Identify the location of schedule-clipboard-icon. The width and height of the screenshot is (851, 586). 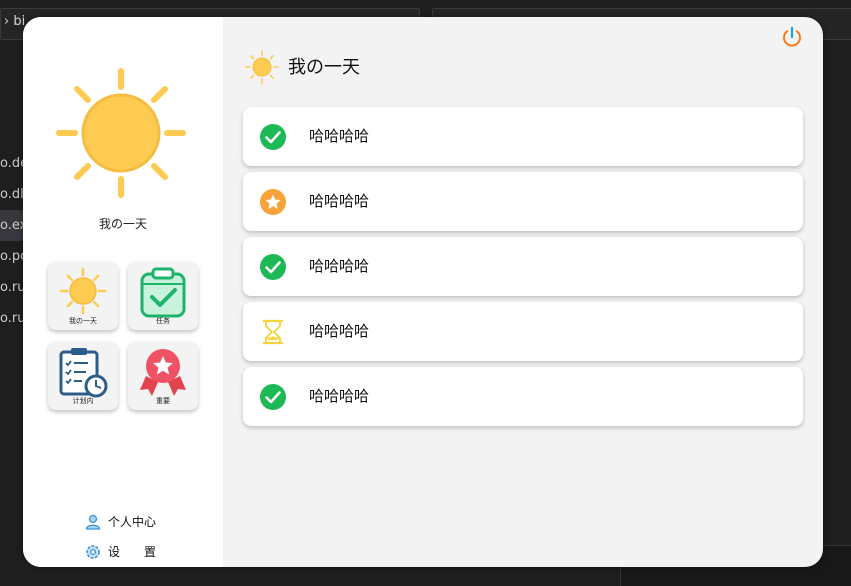
(83, 373).